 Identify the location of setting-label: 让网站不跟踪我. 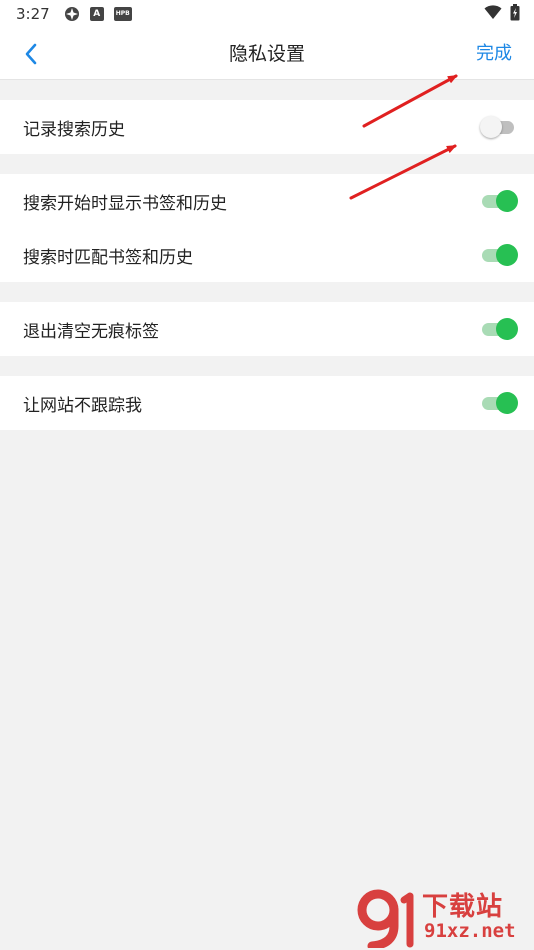
(82, 405).